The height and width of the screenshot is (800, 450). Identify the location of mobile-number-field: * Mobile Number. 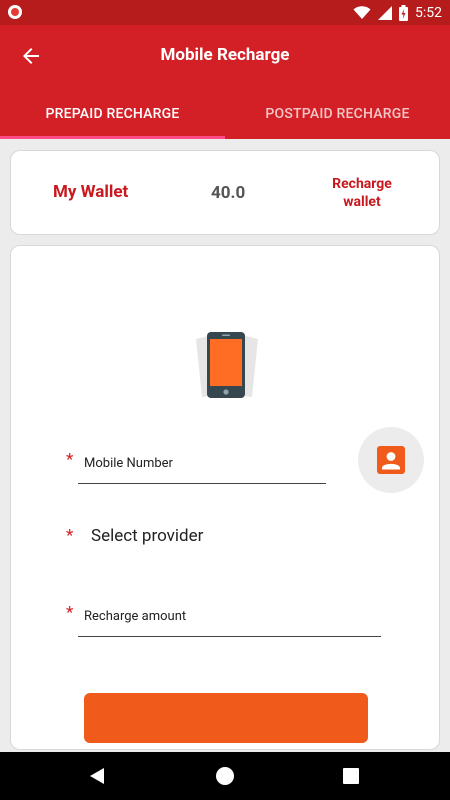
(196, 468).